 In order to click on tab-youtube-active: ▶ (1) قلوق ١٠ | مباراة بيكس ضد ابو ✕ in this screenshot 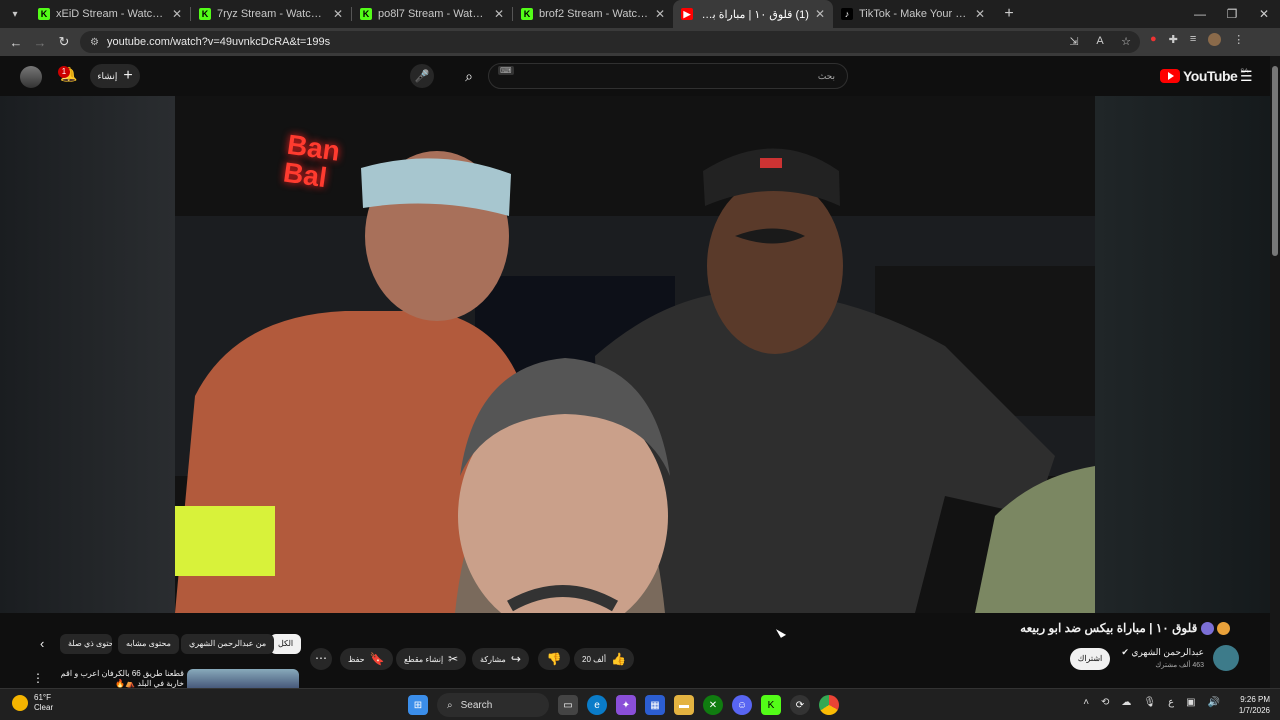, I will do `click(753, 14)`.